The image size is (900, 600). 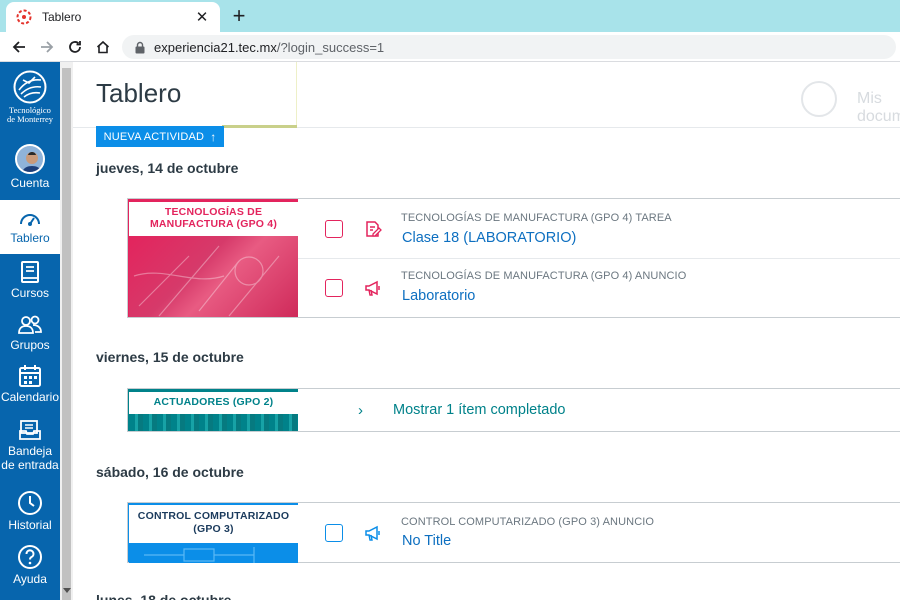 I want to click on nav-label: Calendario, so click(x=30, y=397).